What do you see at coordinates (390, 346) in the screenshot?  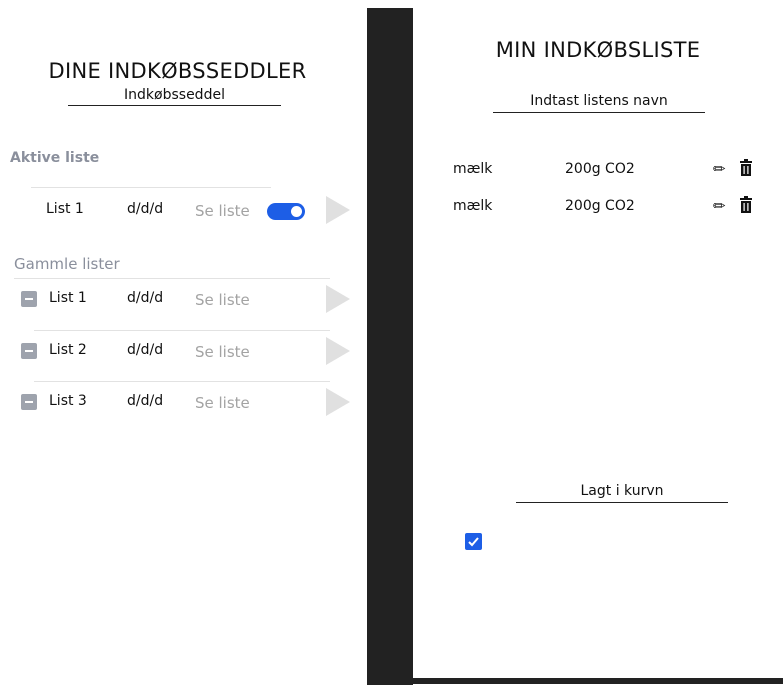 I see `pane-divider` at bounding box center [390, 346].